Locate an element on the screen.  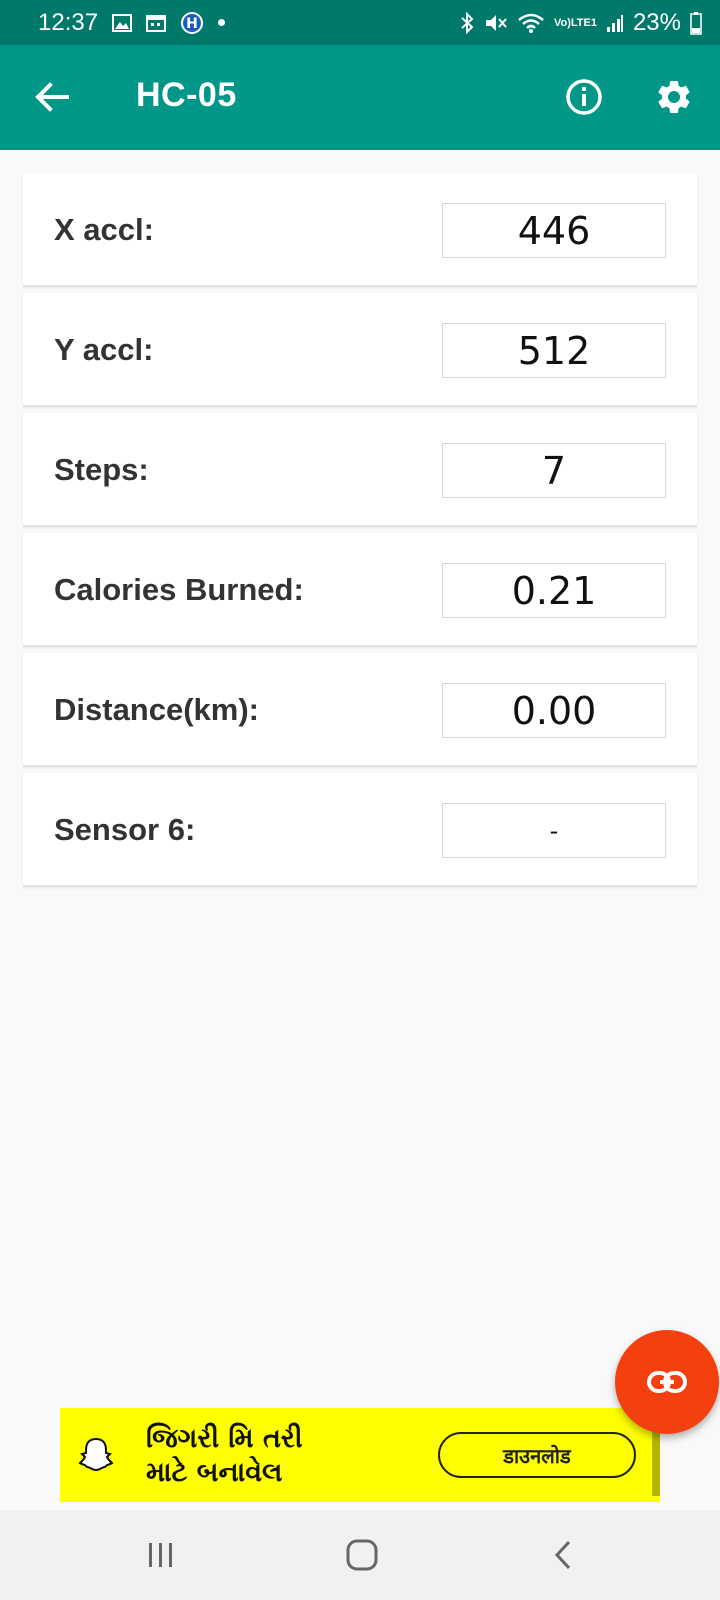
network-label-bottom: LTE1 is located at coordinates (583, 22).